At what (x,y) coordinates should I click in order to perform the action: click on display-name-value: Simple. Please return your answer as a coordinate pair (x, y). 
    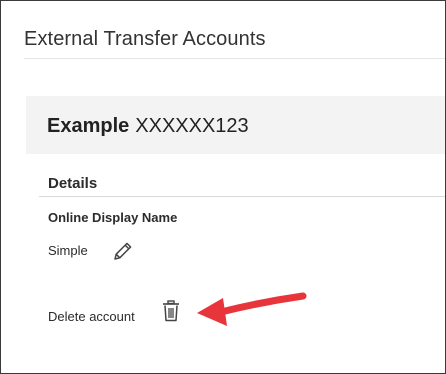
    Looking at the image, I should click on (68, 250).